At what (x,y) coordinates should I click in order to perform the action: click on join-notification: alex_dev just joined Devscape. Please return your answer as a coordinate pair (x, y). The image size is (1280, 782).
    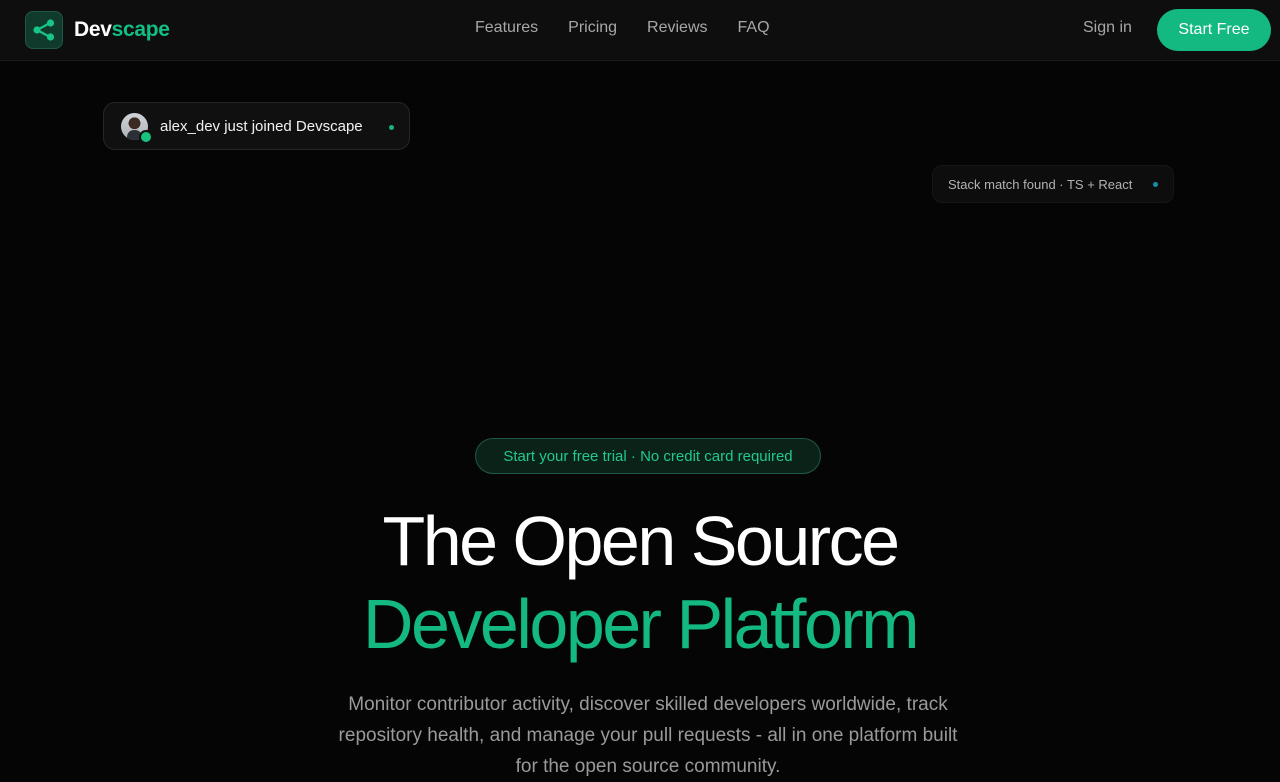
    Looking at the image, I should click on (256, 126).